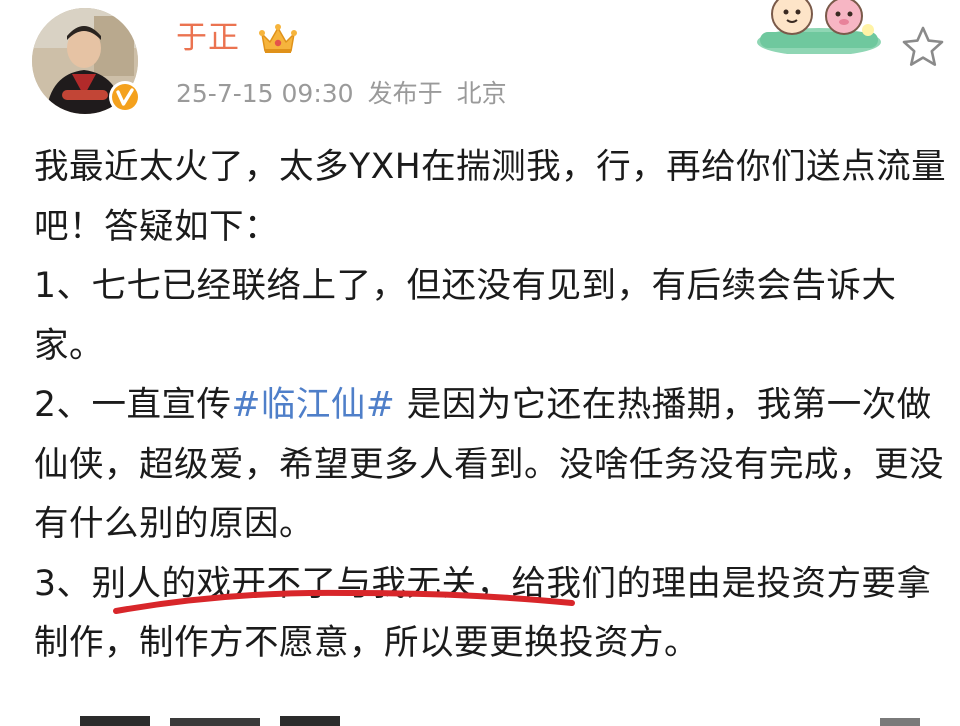  What do you see at coordinates (500, 721) in the screenshot?
I see `cropped-content-edge` at bounding box center [500, 721].